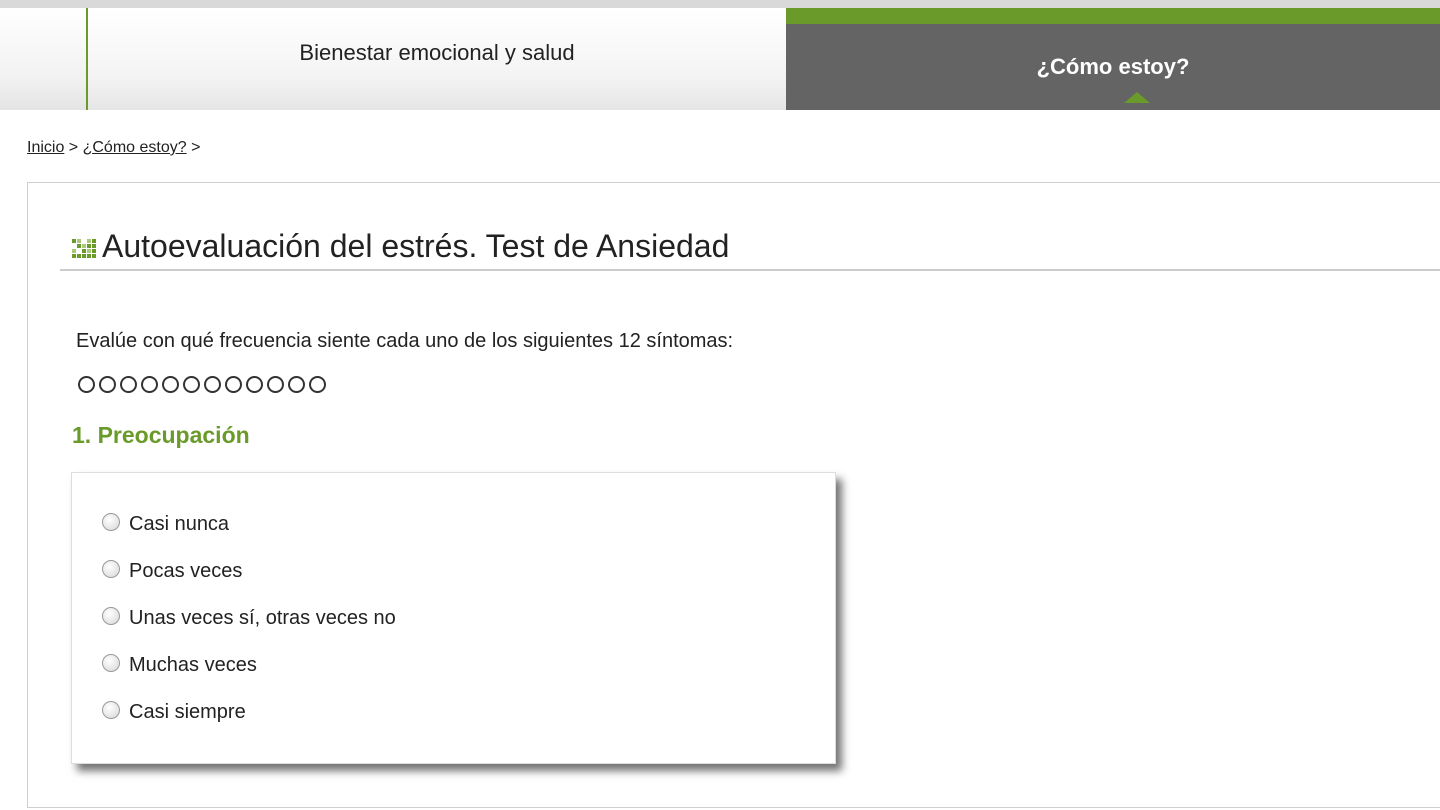  I want to click on answer-option-label: Unas veces sí, otras veces no, so click(262, 618).